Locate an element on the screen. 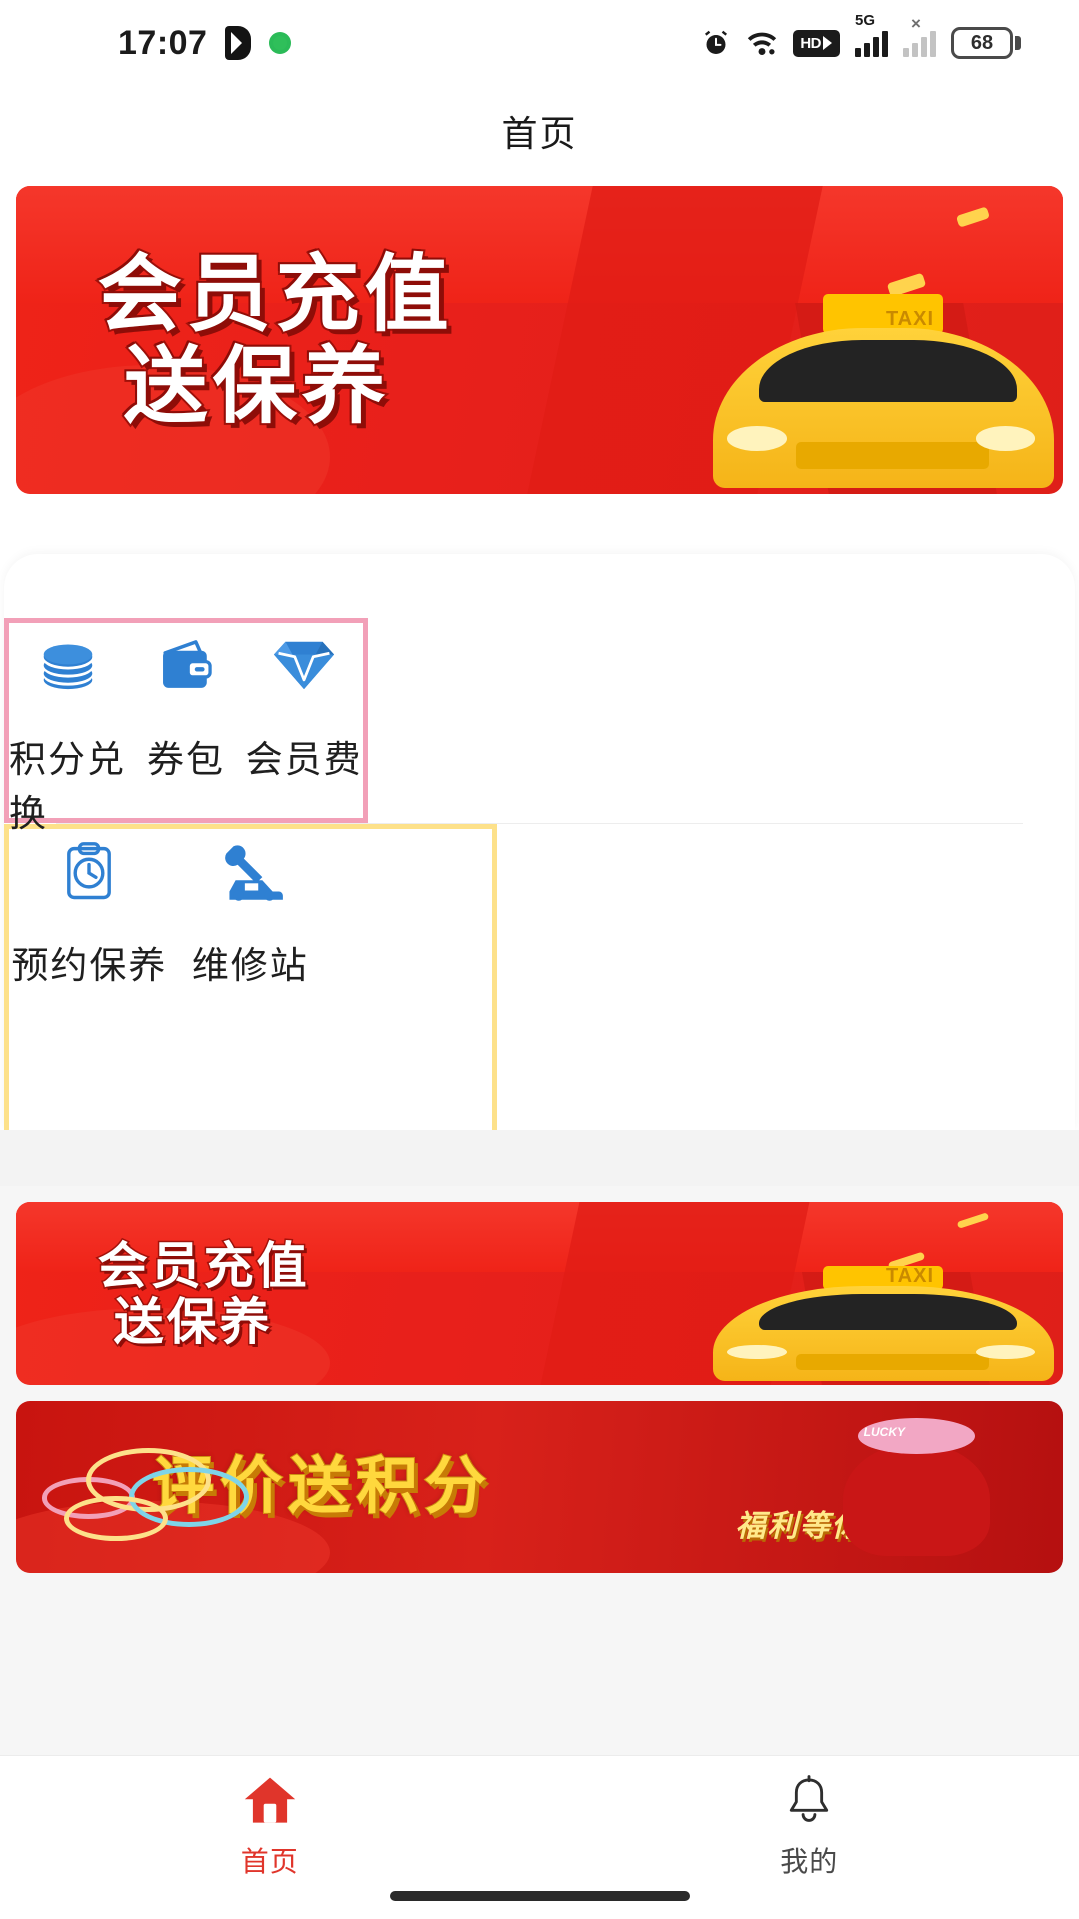  quick-actions-row-1: 积分兑换 券包 会员费 is located at coordinates (186, 726).